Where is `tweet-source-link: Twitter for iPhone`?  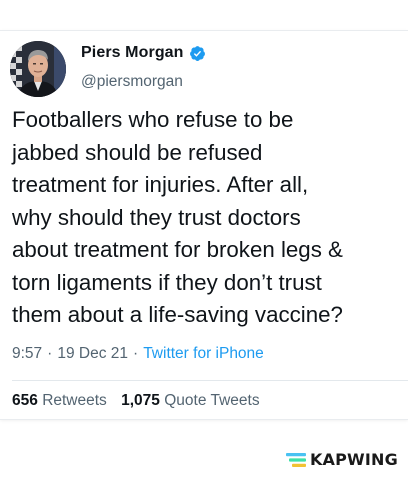
tweet-source-link: Twitter for iPhone is located at coordinates (203, 353).